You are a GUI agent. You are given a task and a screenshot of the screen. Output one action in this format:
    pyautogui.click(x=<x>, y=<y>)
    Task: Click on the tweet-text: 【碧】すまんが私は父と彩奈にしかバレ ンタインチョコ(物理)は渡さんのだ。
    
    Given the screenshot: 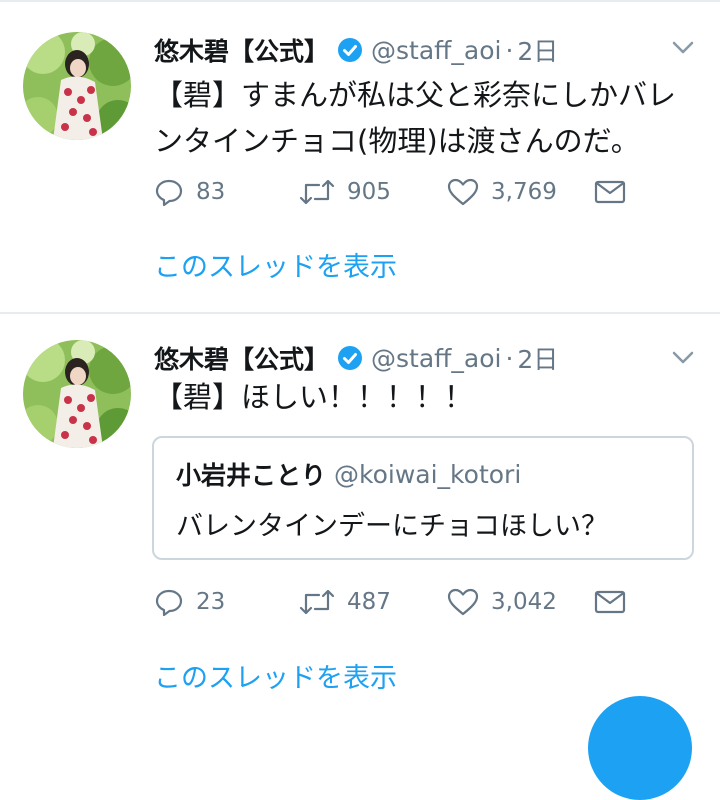 What is the action you would take?
    pyautogui.click(x=424, y=118)
    